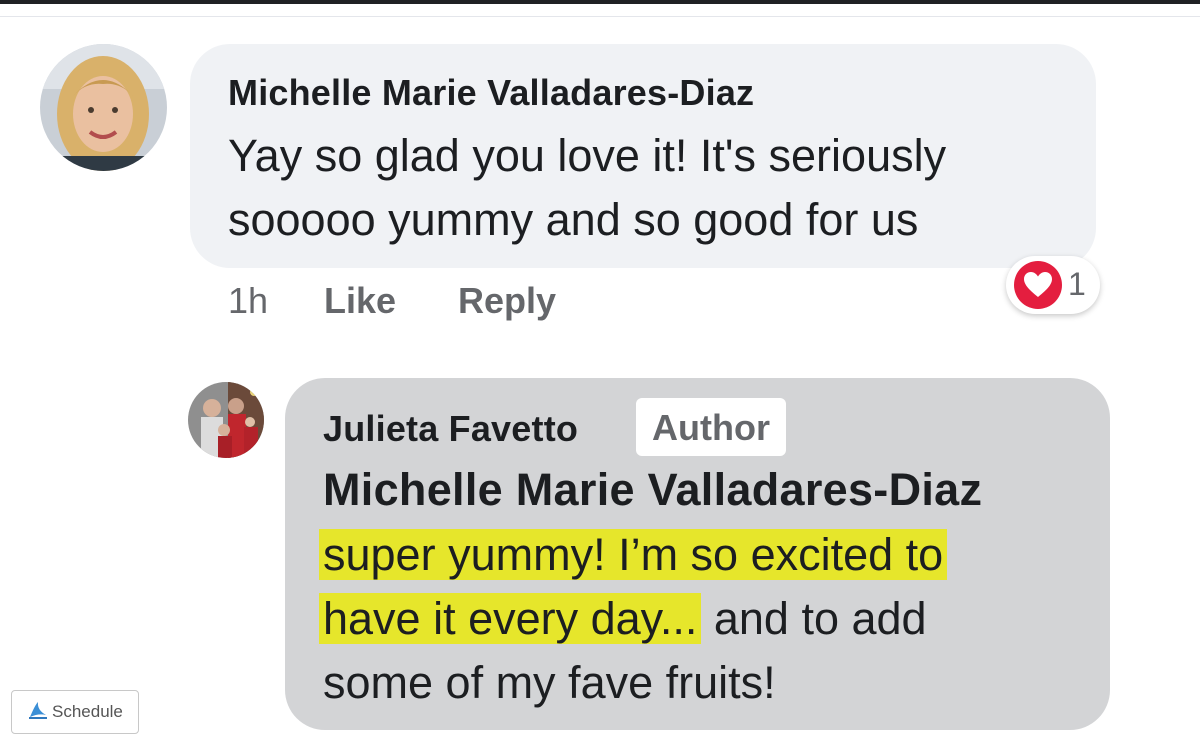 Image resolution: width=1200 pixels, height=745 pixels. Describe the element at coordinates (711, 427) in the screenshot. I see `author-badge: Author` at that location.